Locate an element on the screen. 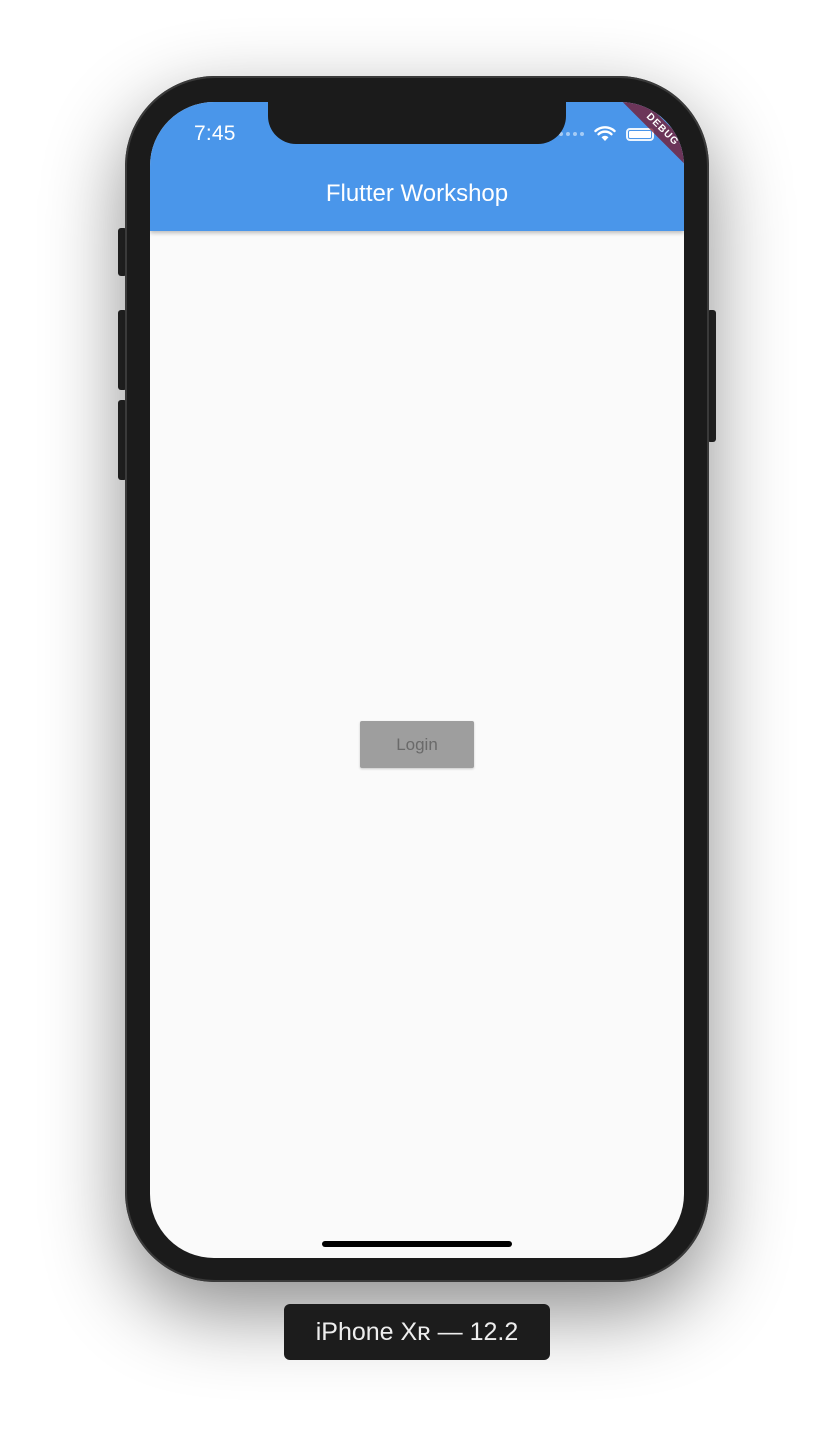  status-time: 7:45 is located at coordinates (215, 133).